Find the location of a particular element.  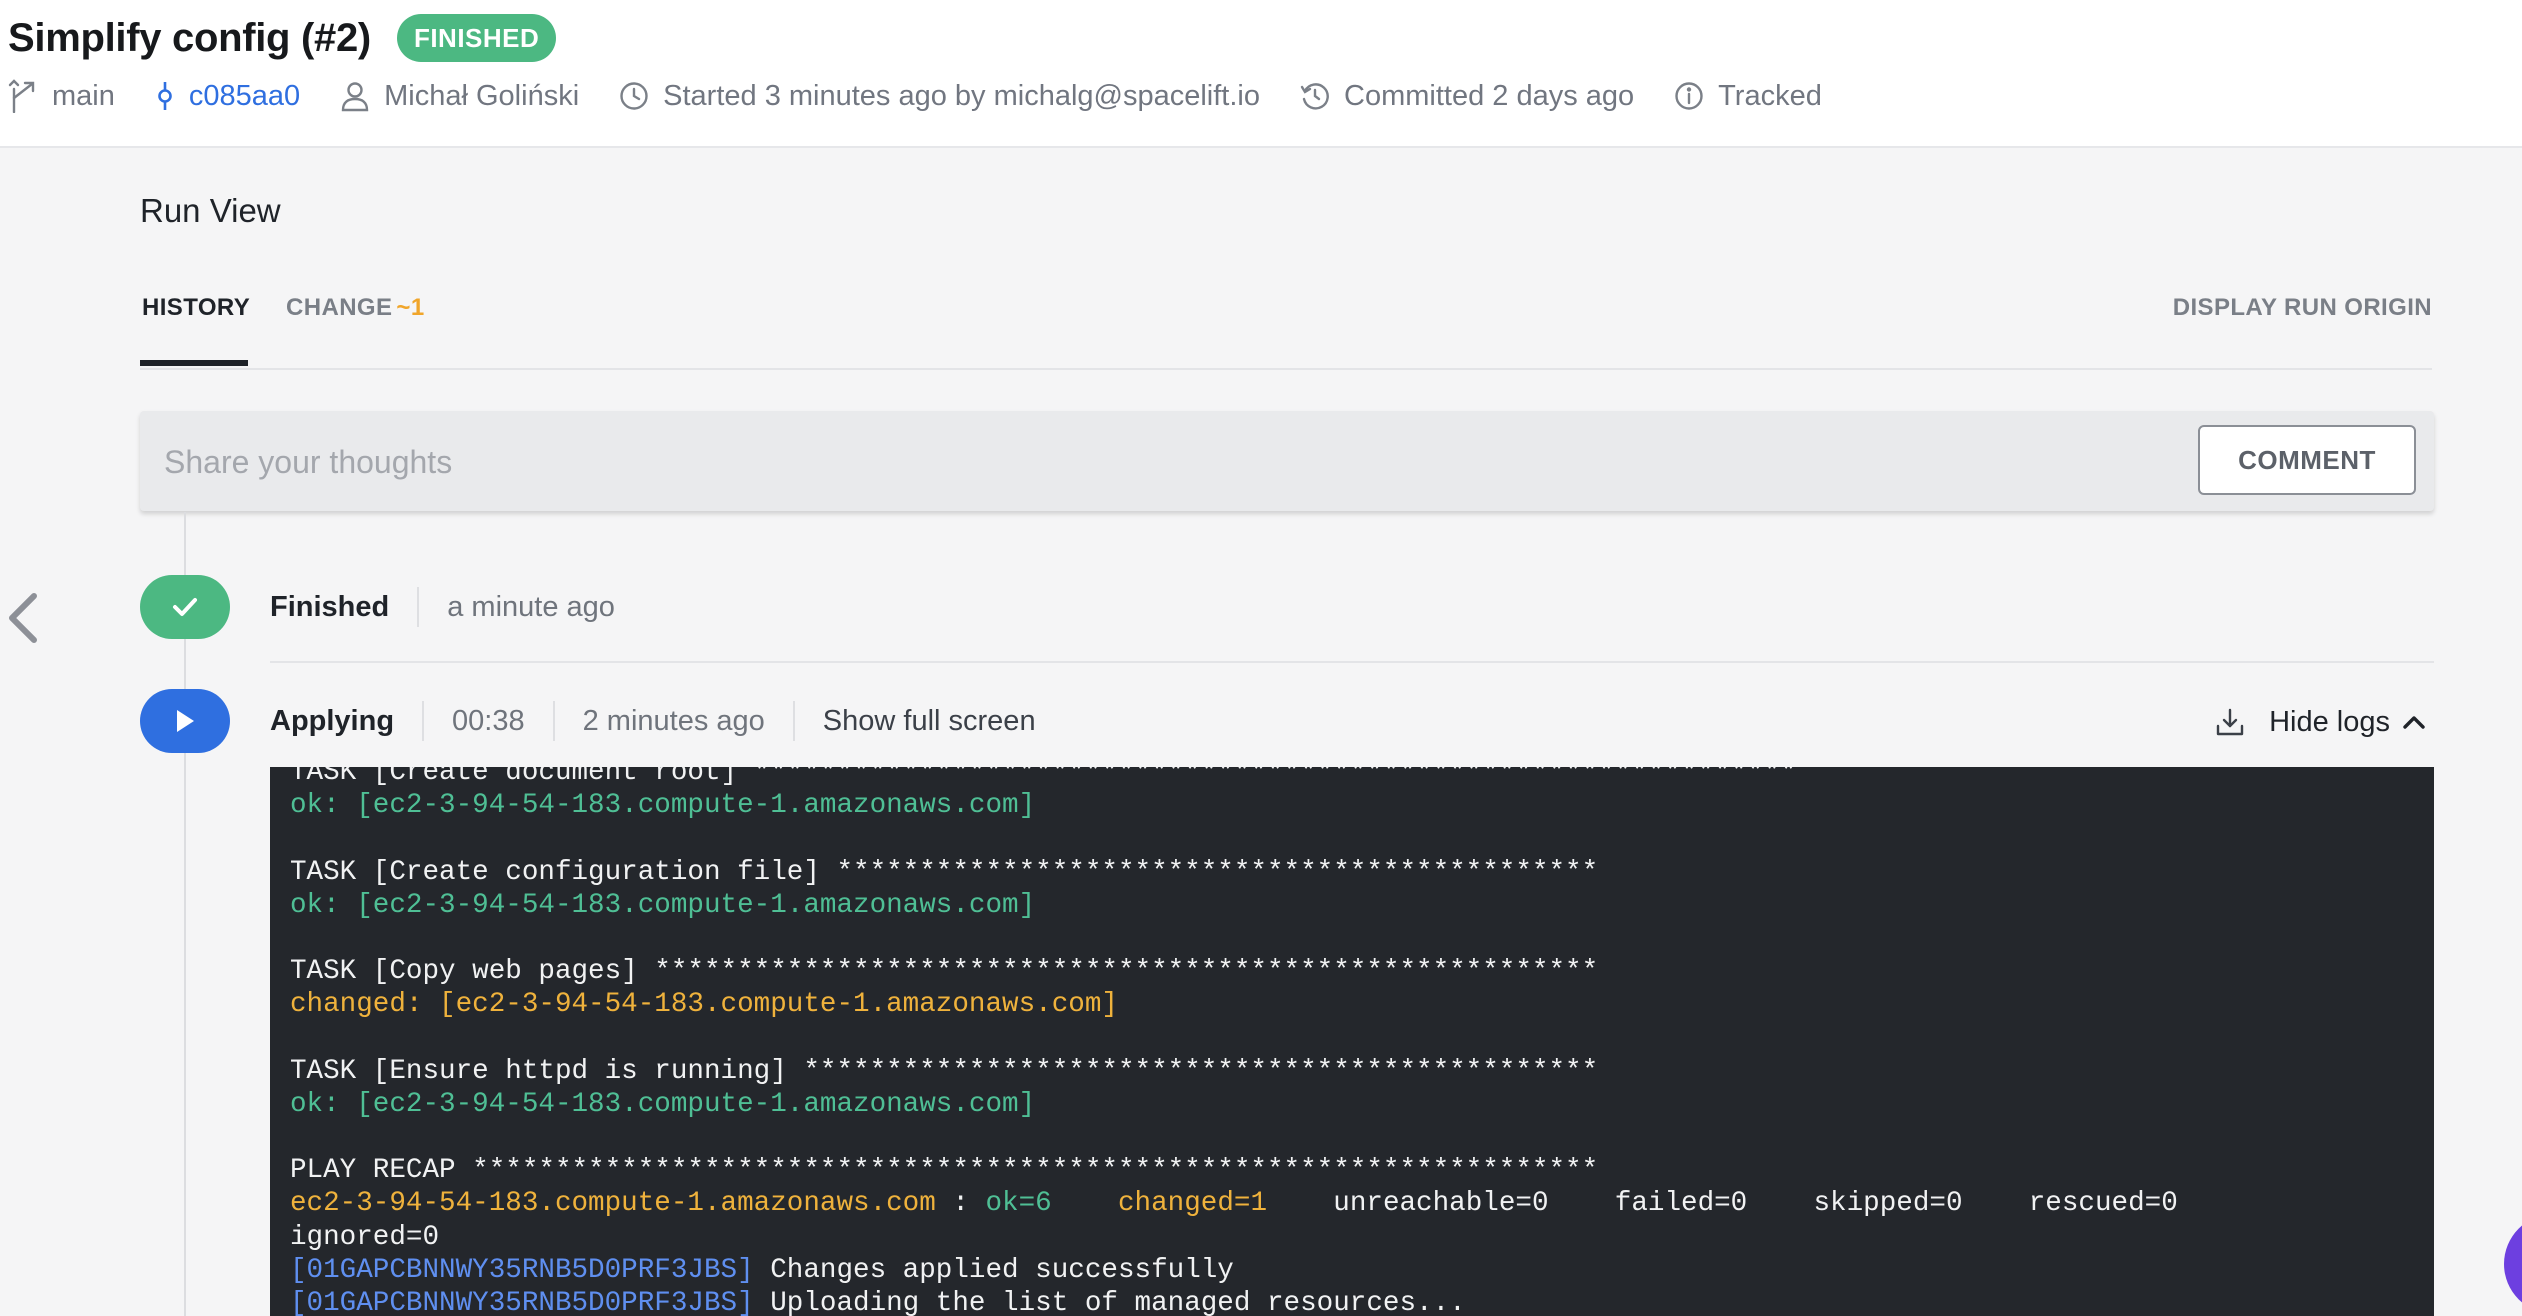

finished-status-icon is located at coordinates (185, 607).